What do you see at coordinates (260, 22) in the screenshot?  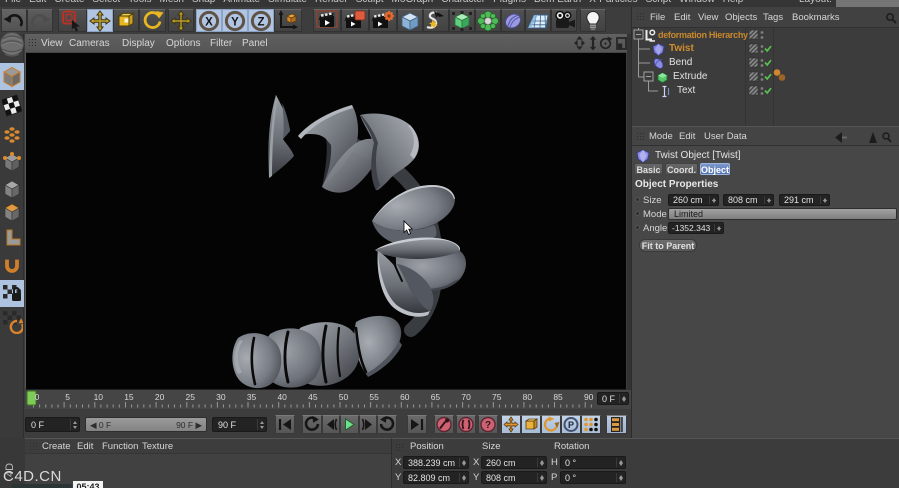 I see `svg-text: Z` at bounding box center [260, 22].